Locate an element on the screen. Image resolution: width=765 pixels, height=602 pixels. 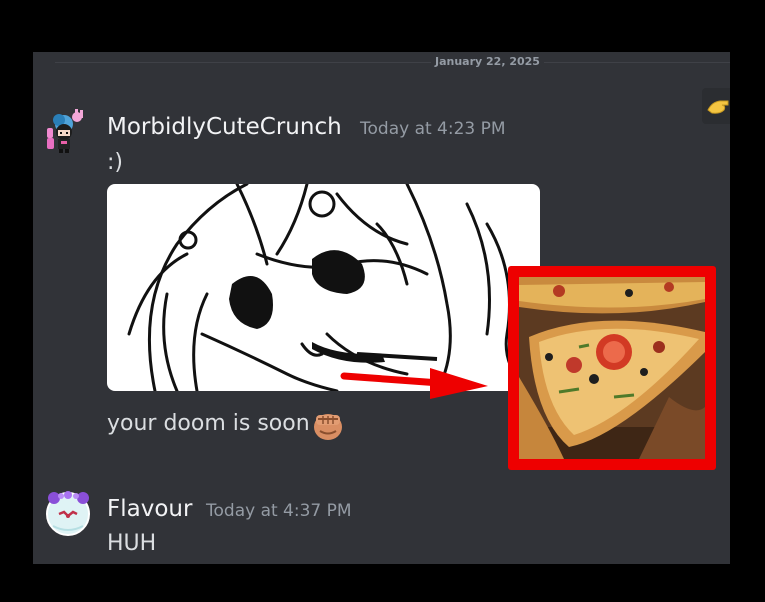
annotation-callout is located at coordinates (612, 368).